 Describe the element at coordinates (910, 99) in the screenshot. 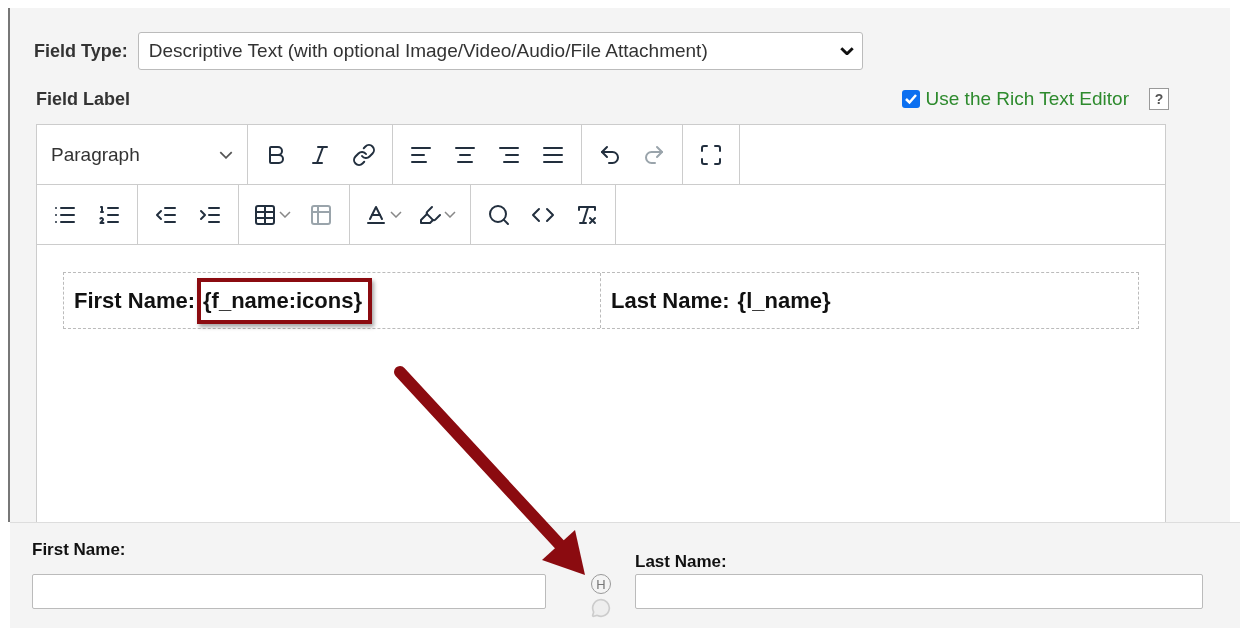

I see `rich-text-checkbox` at that location.